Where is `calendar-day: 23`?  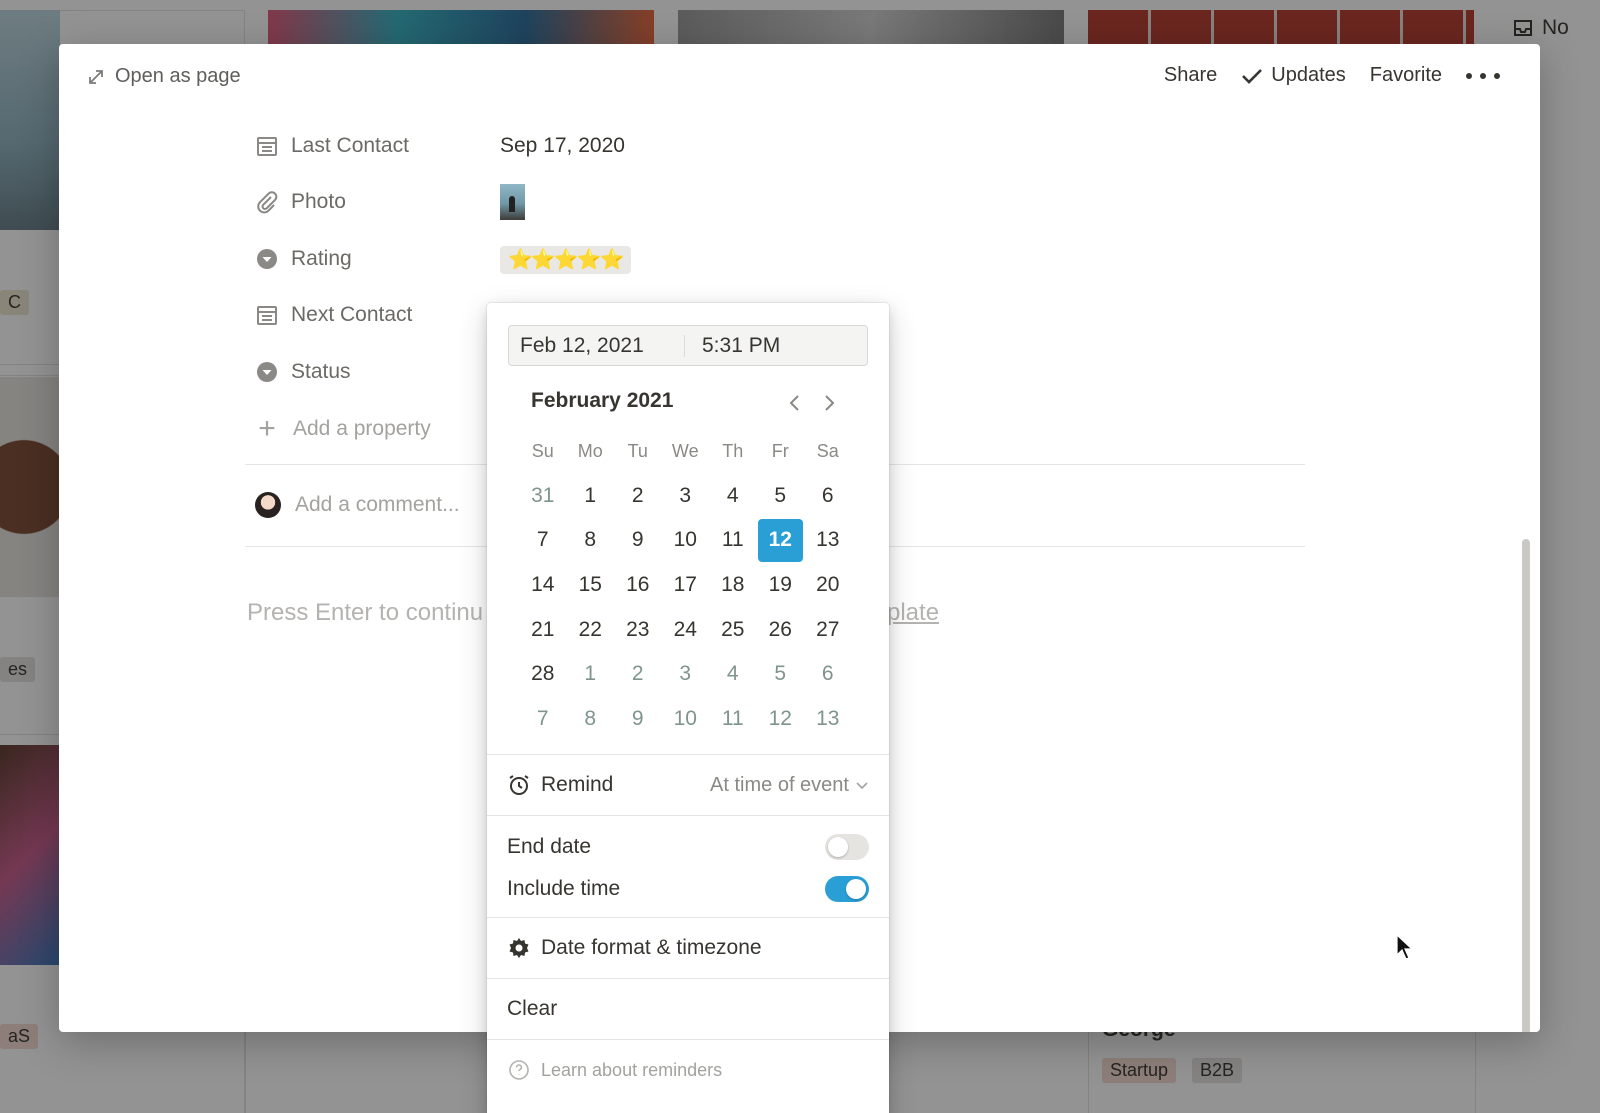
calendar-day: 23 is located at coordinates (638, 629).